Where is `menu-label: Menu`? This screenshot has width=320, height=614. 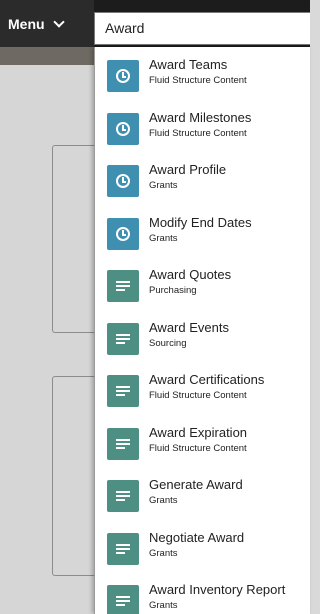 menu-label: Menu is located at coordinates (26, 23).